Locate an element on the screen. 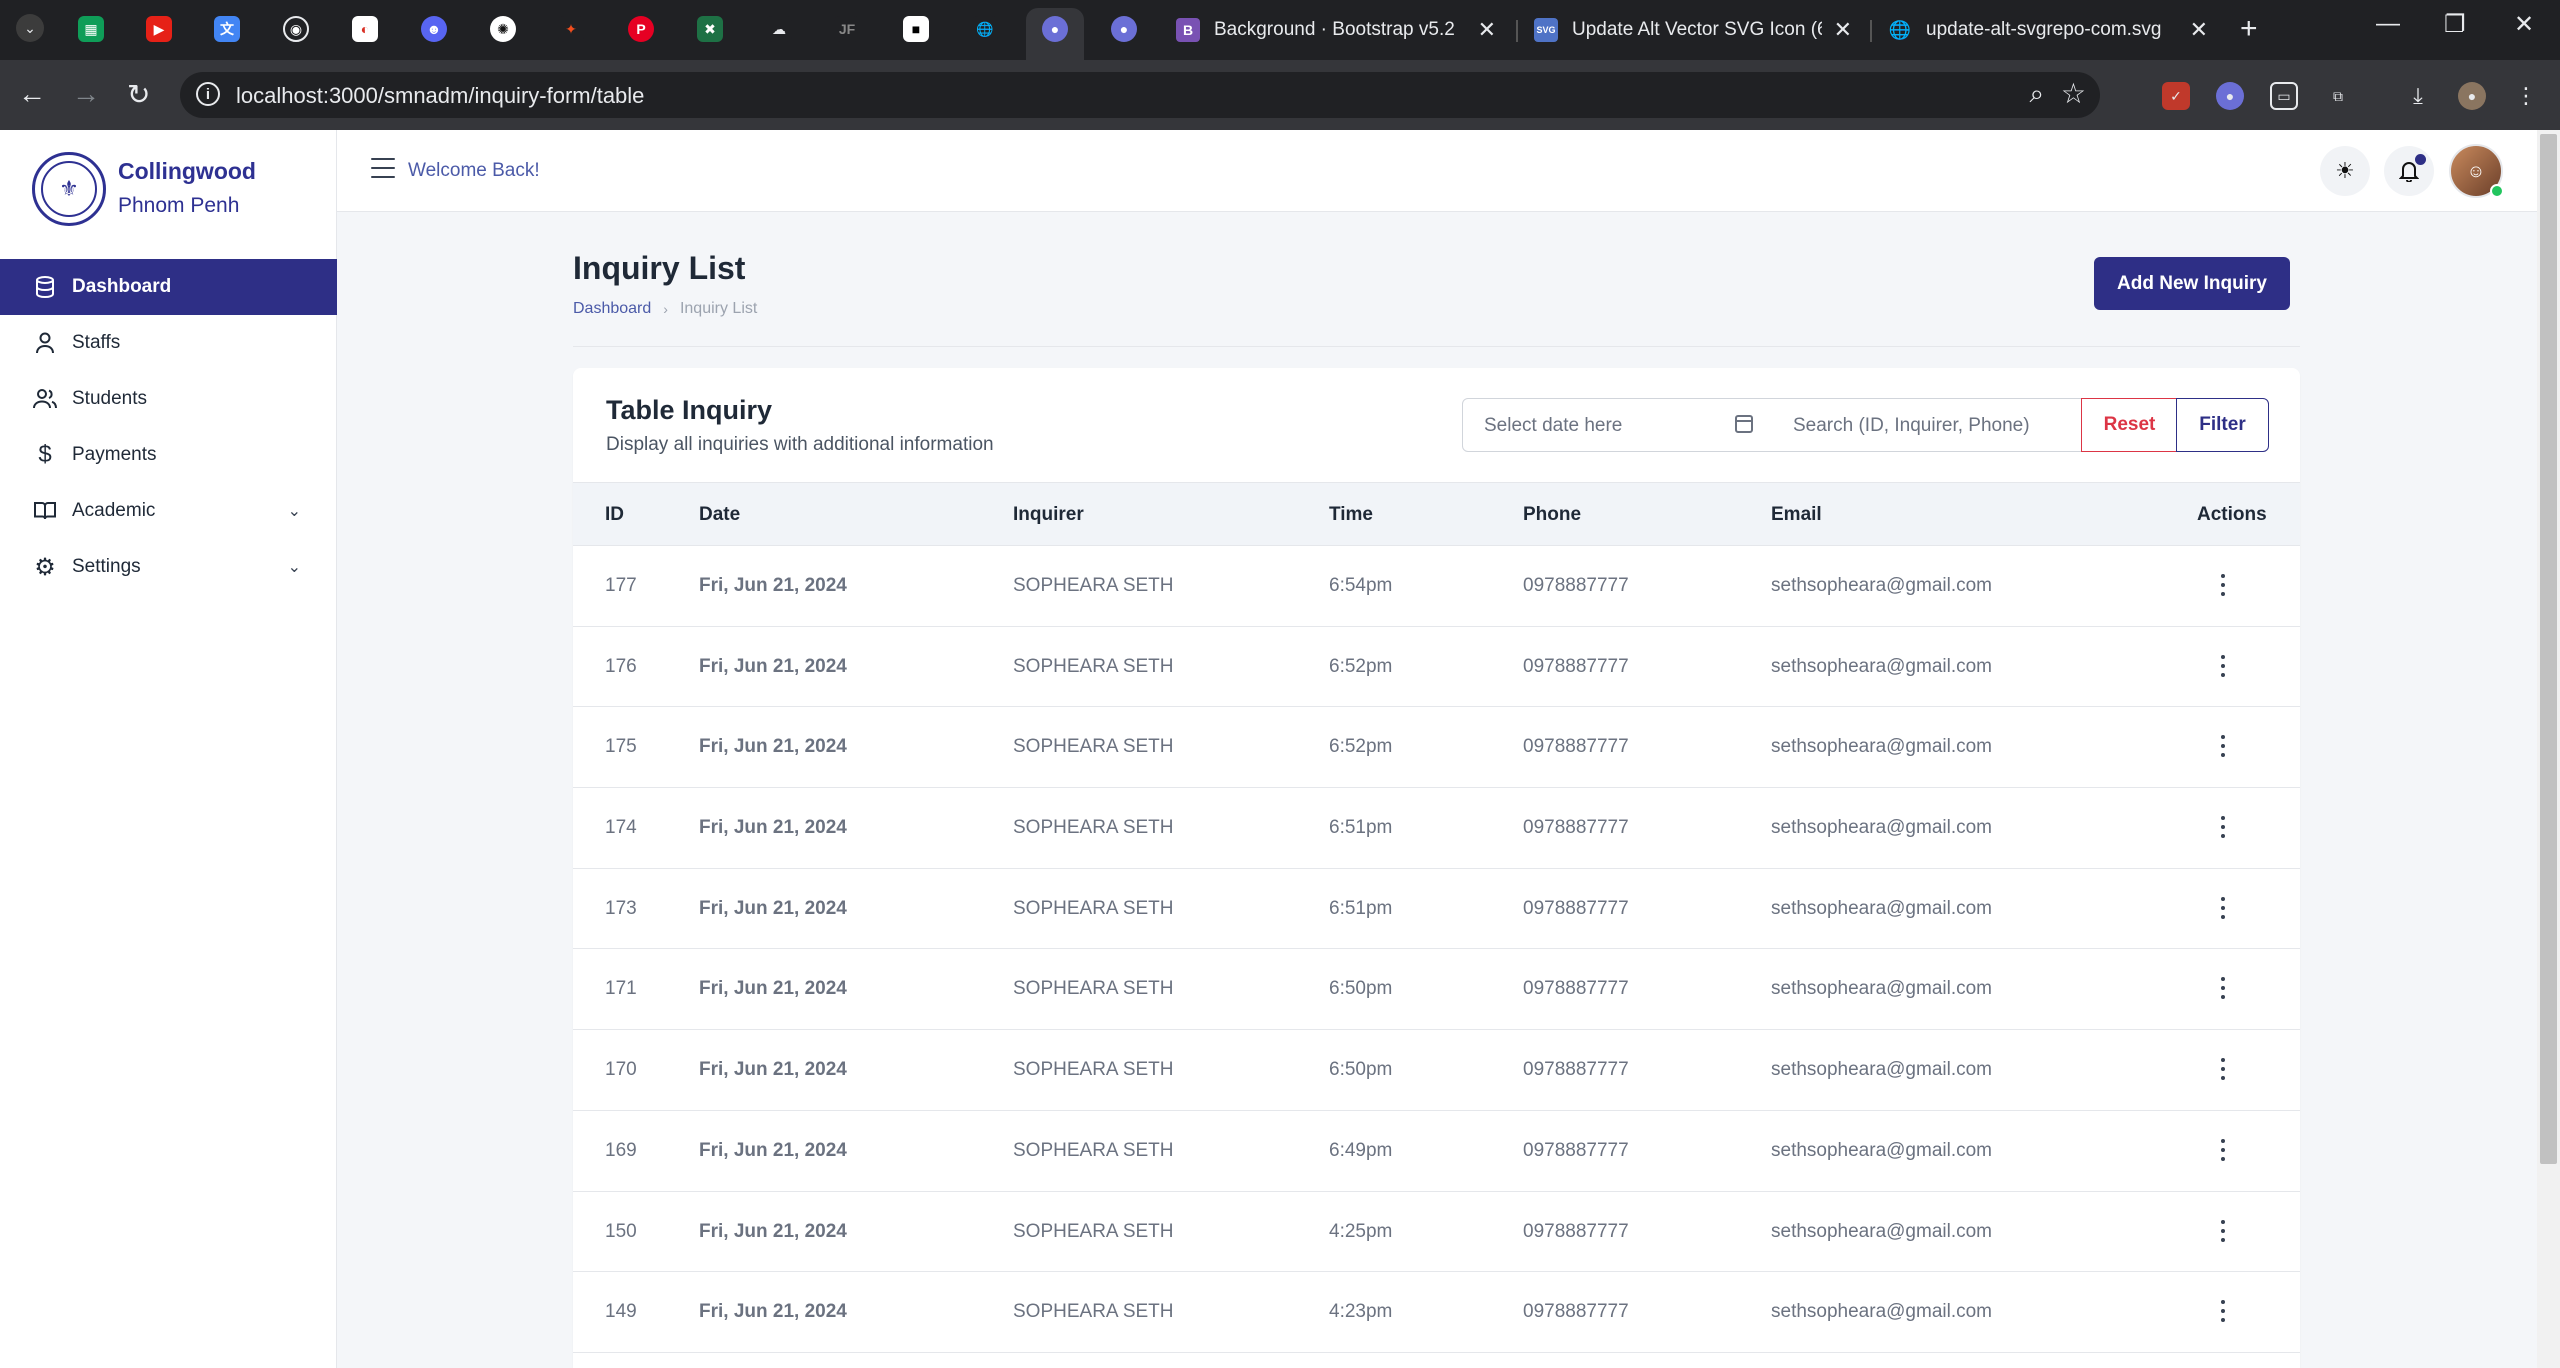 This screenshot has height=1368, width=2560. app-active-icon: ● is located at coordinates (1055, 29).